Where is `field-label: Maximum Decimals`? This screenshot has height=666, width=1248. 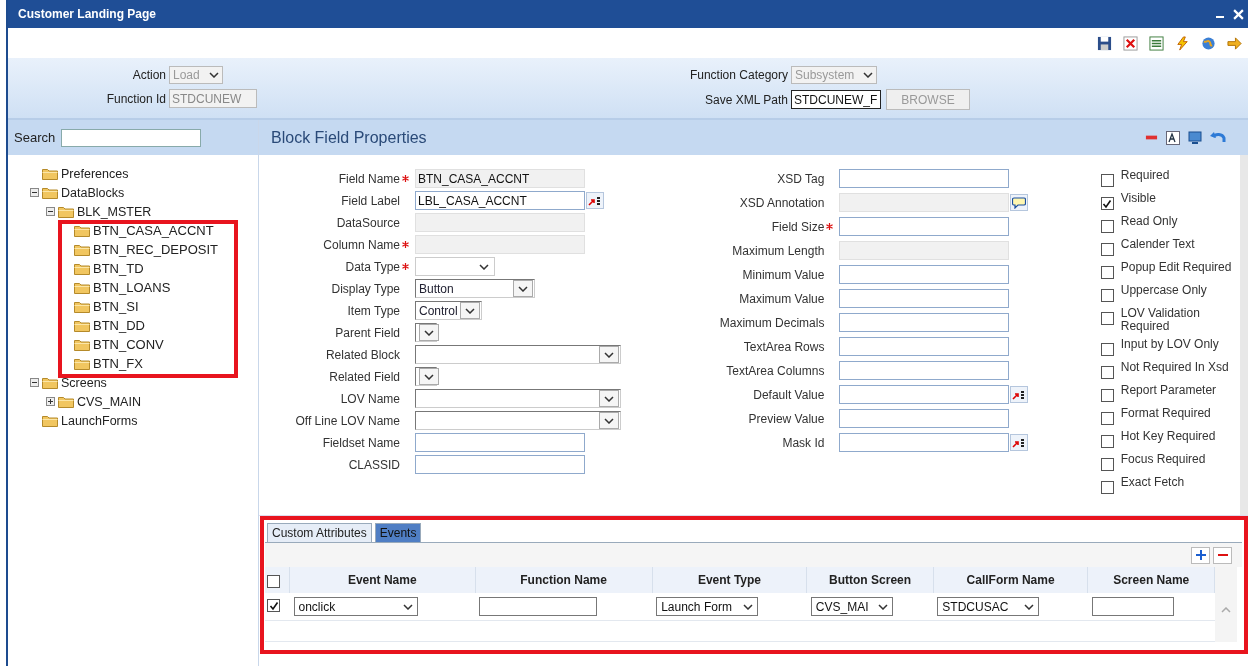 field-label: Maximum Decimals is located at coordinates (772, 322).